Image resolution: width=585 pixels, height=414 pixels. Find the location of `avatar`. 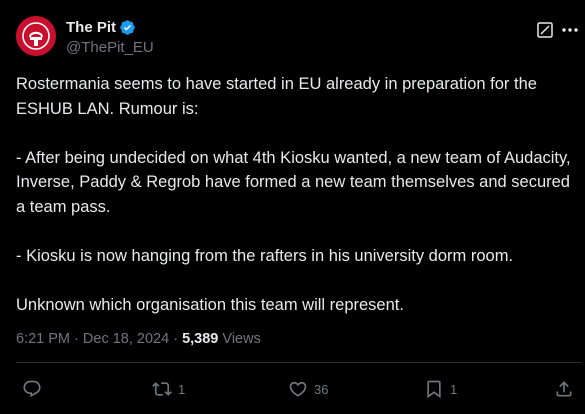

avatar is located at coordinates (36, 36).